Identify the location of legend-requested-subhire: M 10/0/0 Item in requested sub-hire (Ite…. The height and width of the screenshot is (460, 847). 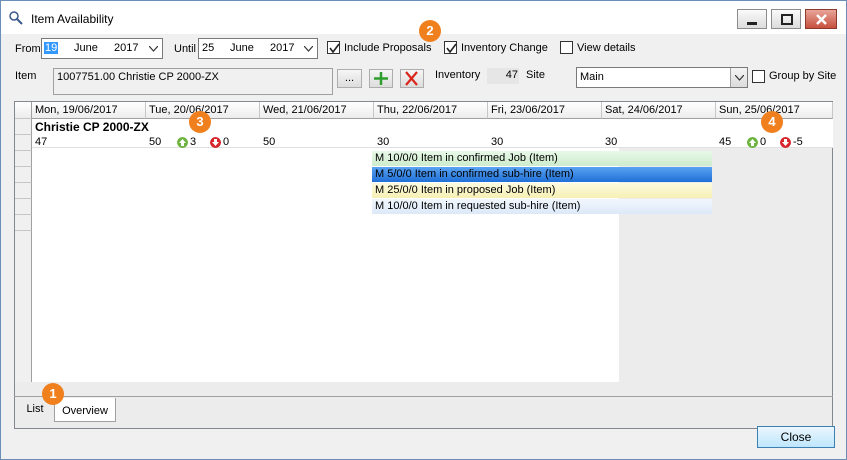
(542, 206).